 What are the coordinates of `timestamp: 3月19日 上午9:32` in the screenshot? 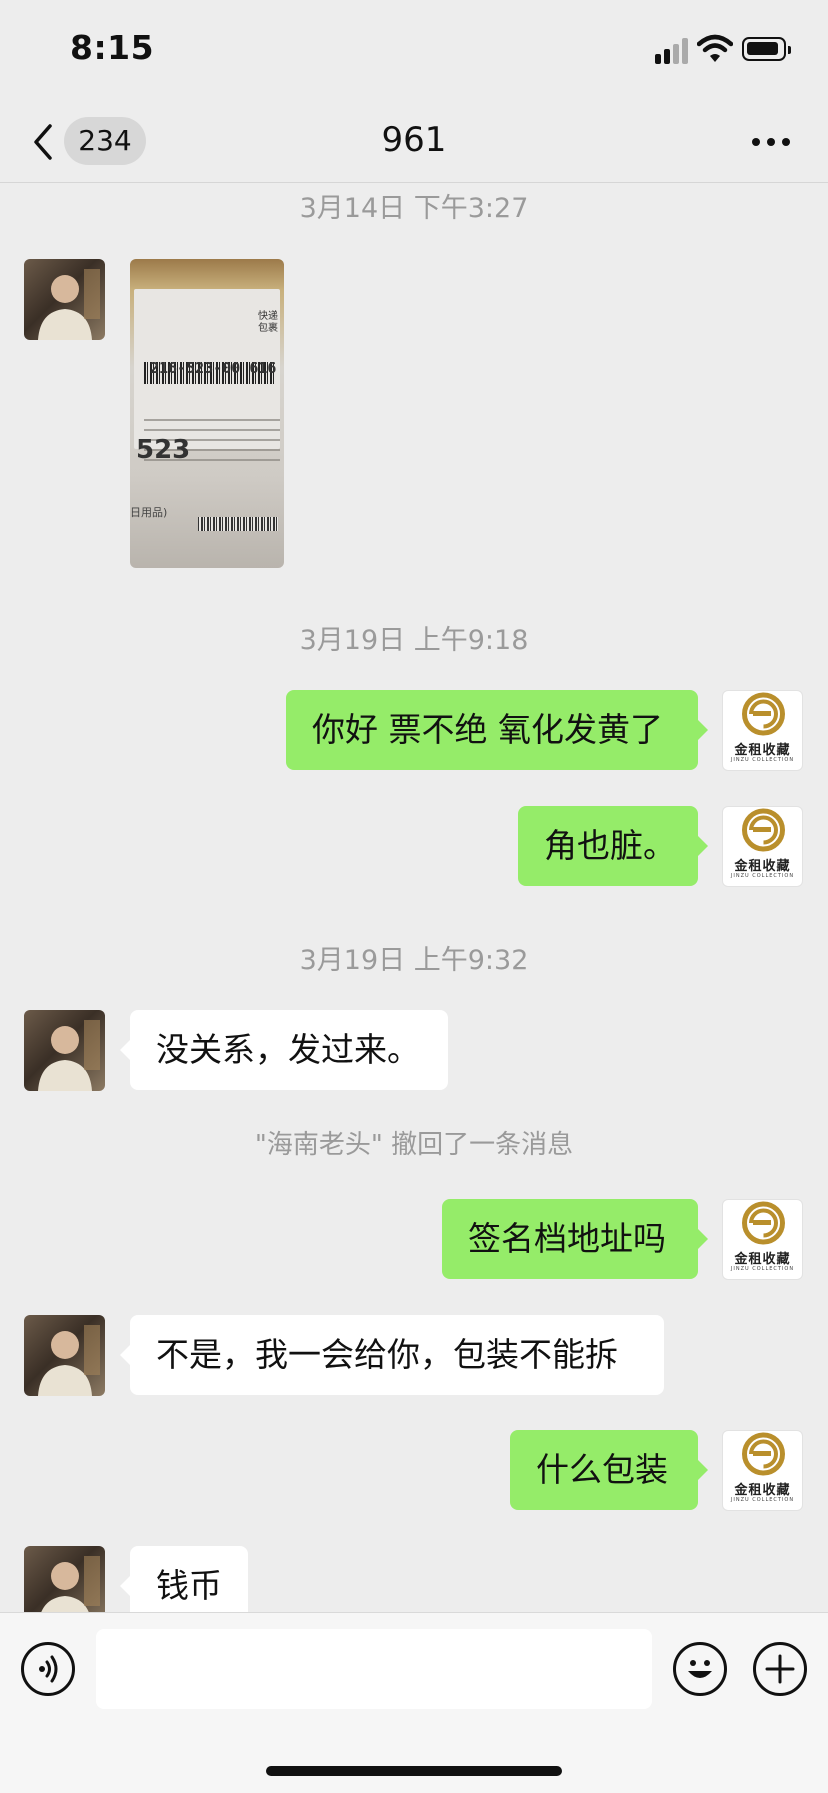 It's located at (414, 960).